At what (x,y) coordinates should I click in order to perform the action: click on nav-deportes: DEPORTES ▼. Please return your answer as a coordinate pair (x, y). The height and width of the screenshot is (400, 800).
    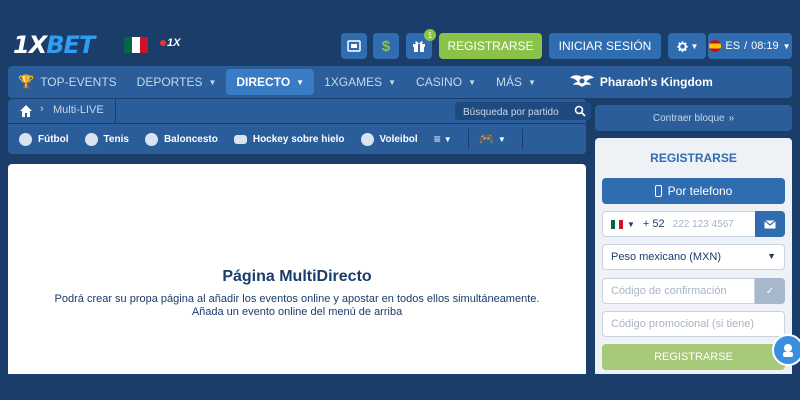
    Looking at the image, I should click on (177, 82).